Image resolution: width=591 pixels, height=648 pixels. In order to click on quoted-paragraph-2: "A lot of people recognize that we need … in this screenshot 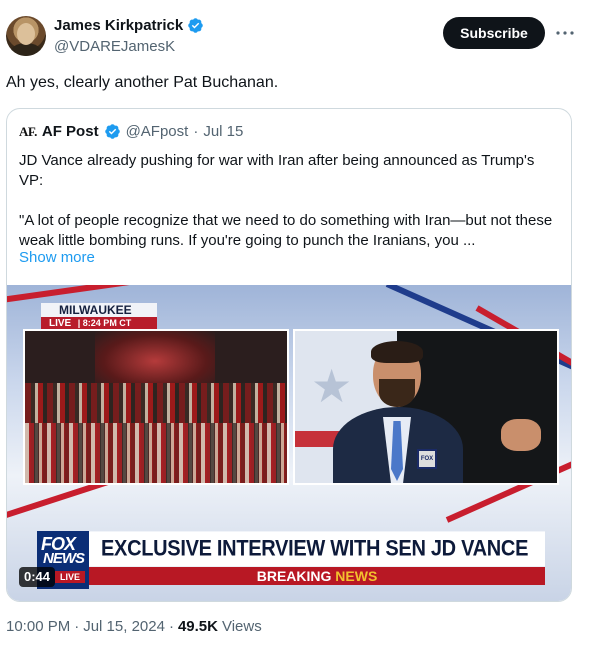, I will do `click(286, 230)`.